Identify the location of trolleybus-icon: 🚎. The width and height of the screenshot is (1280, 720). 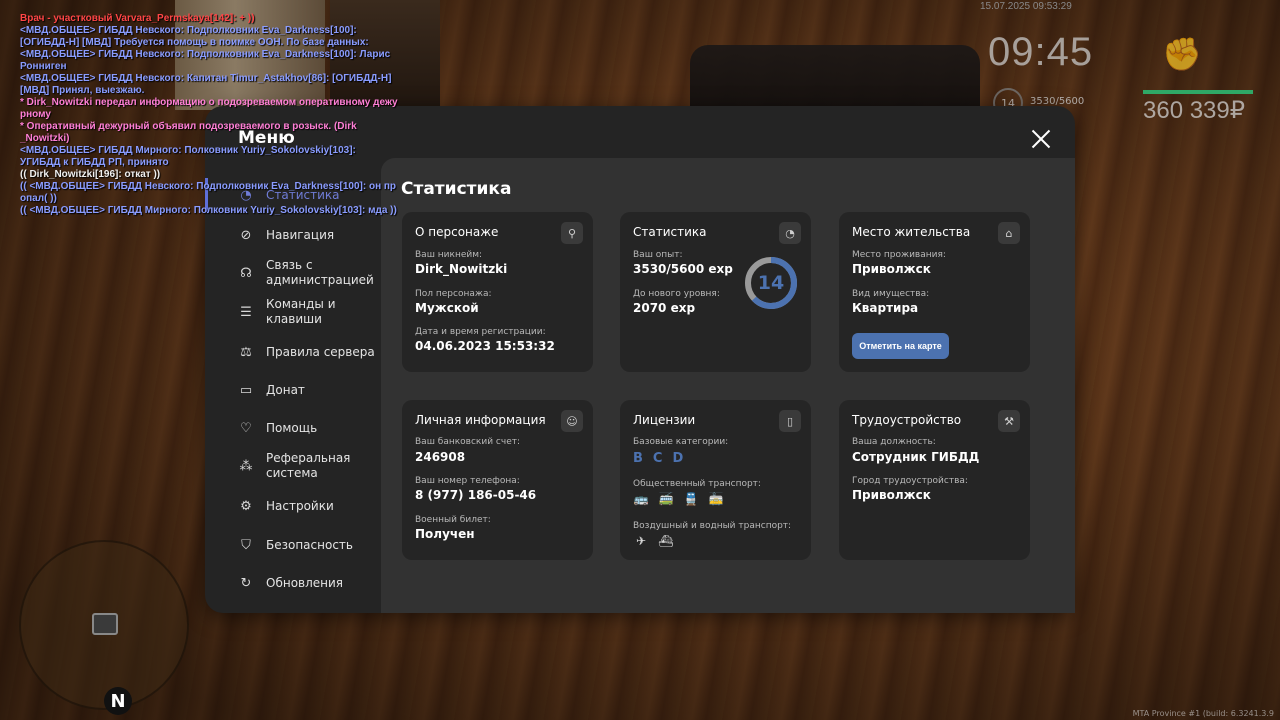
(666, 499).